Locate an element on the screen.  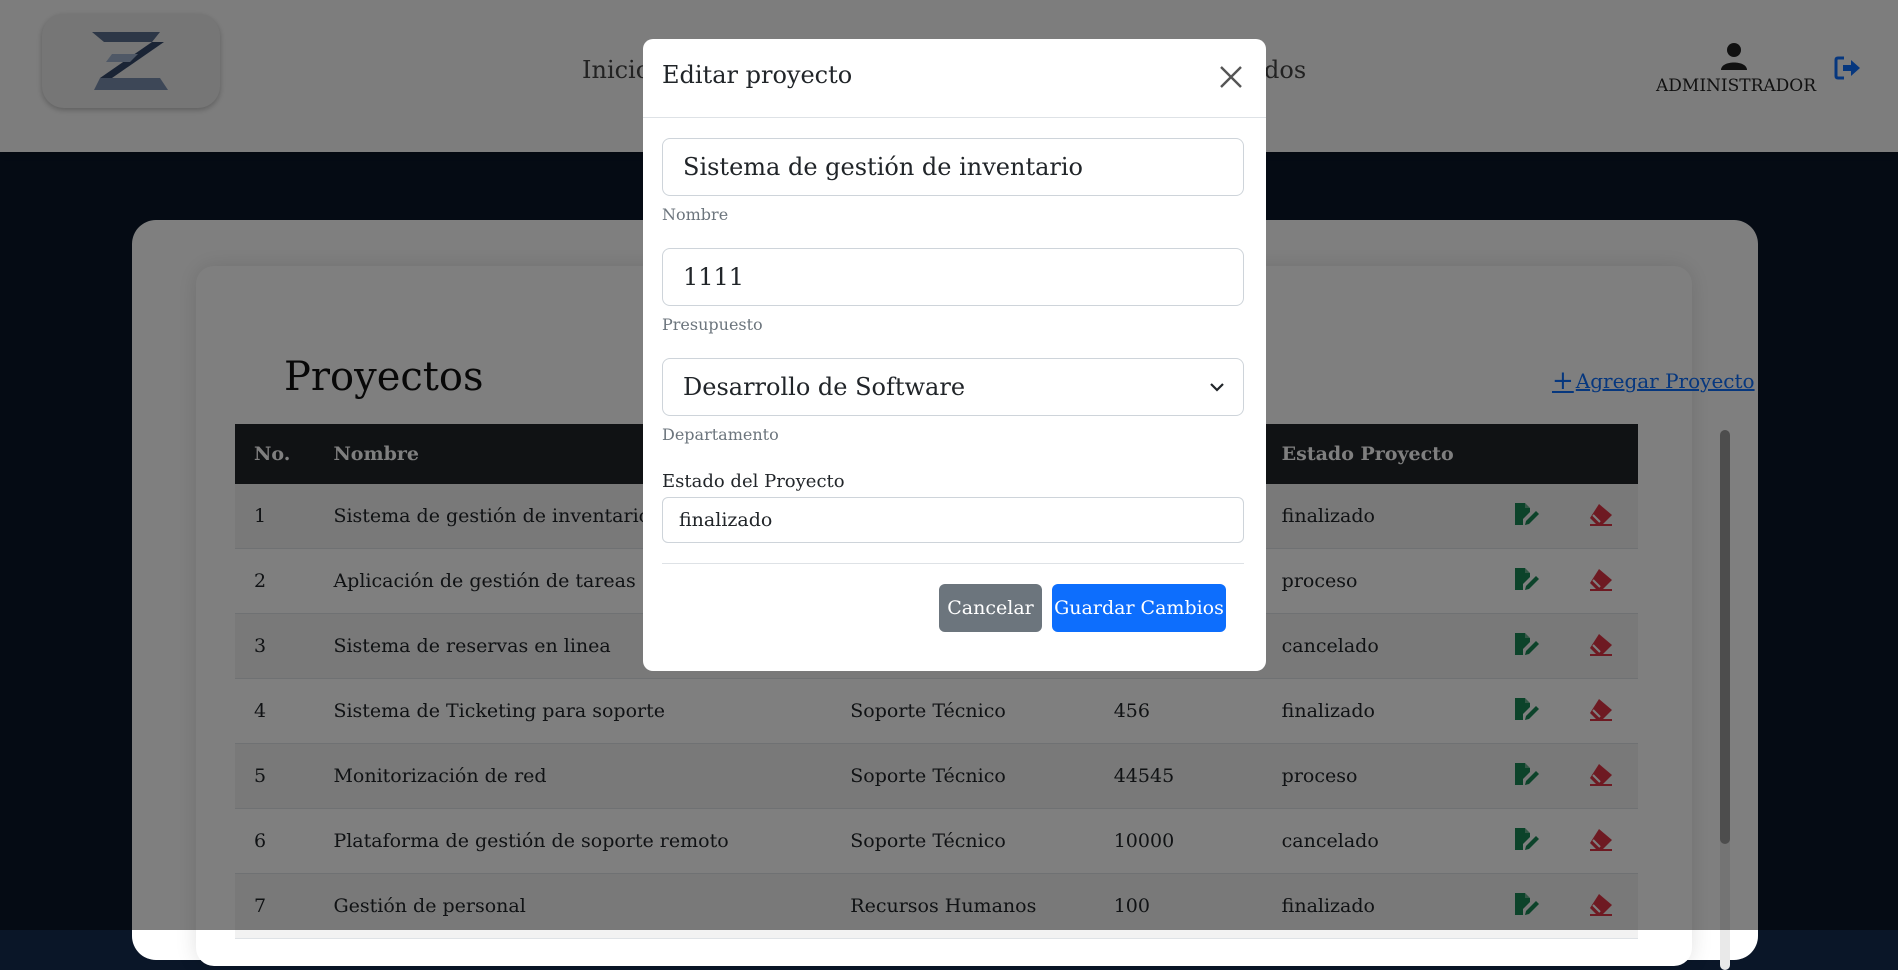
presupuesto-label: Presupuesto is located at coordinates (712, 324).